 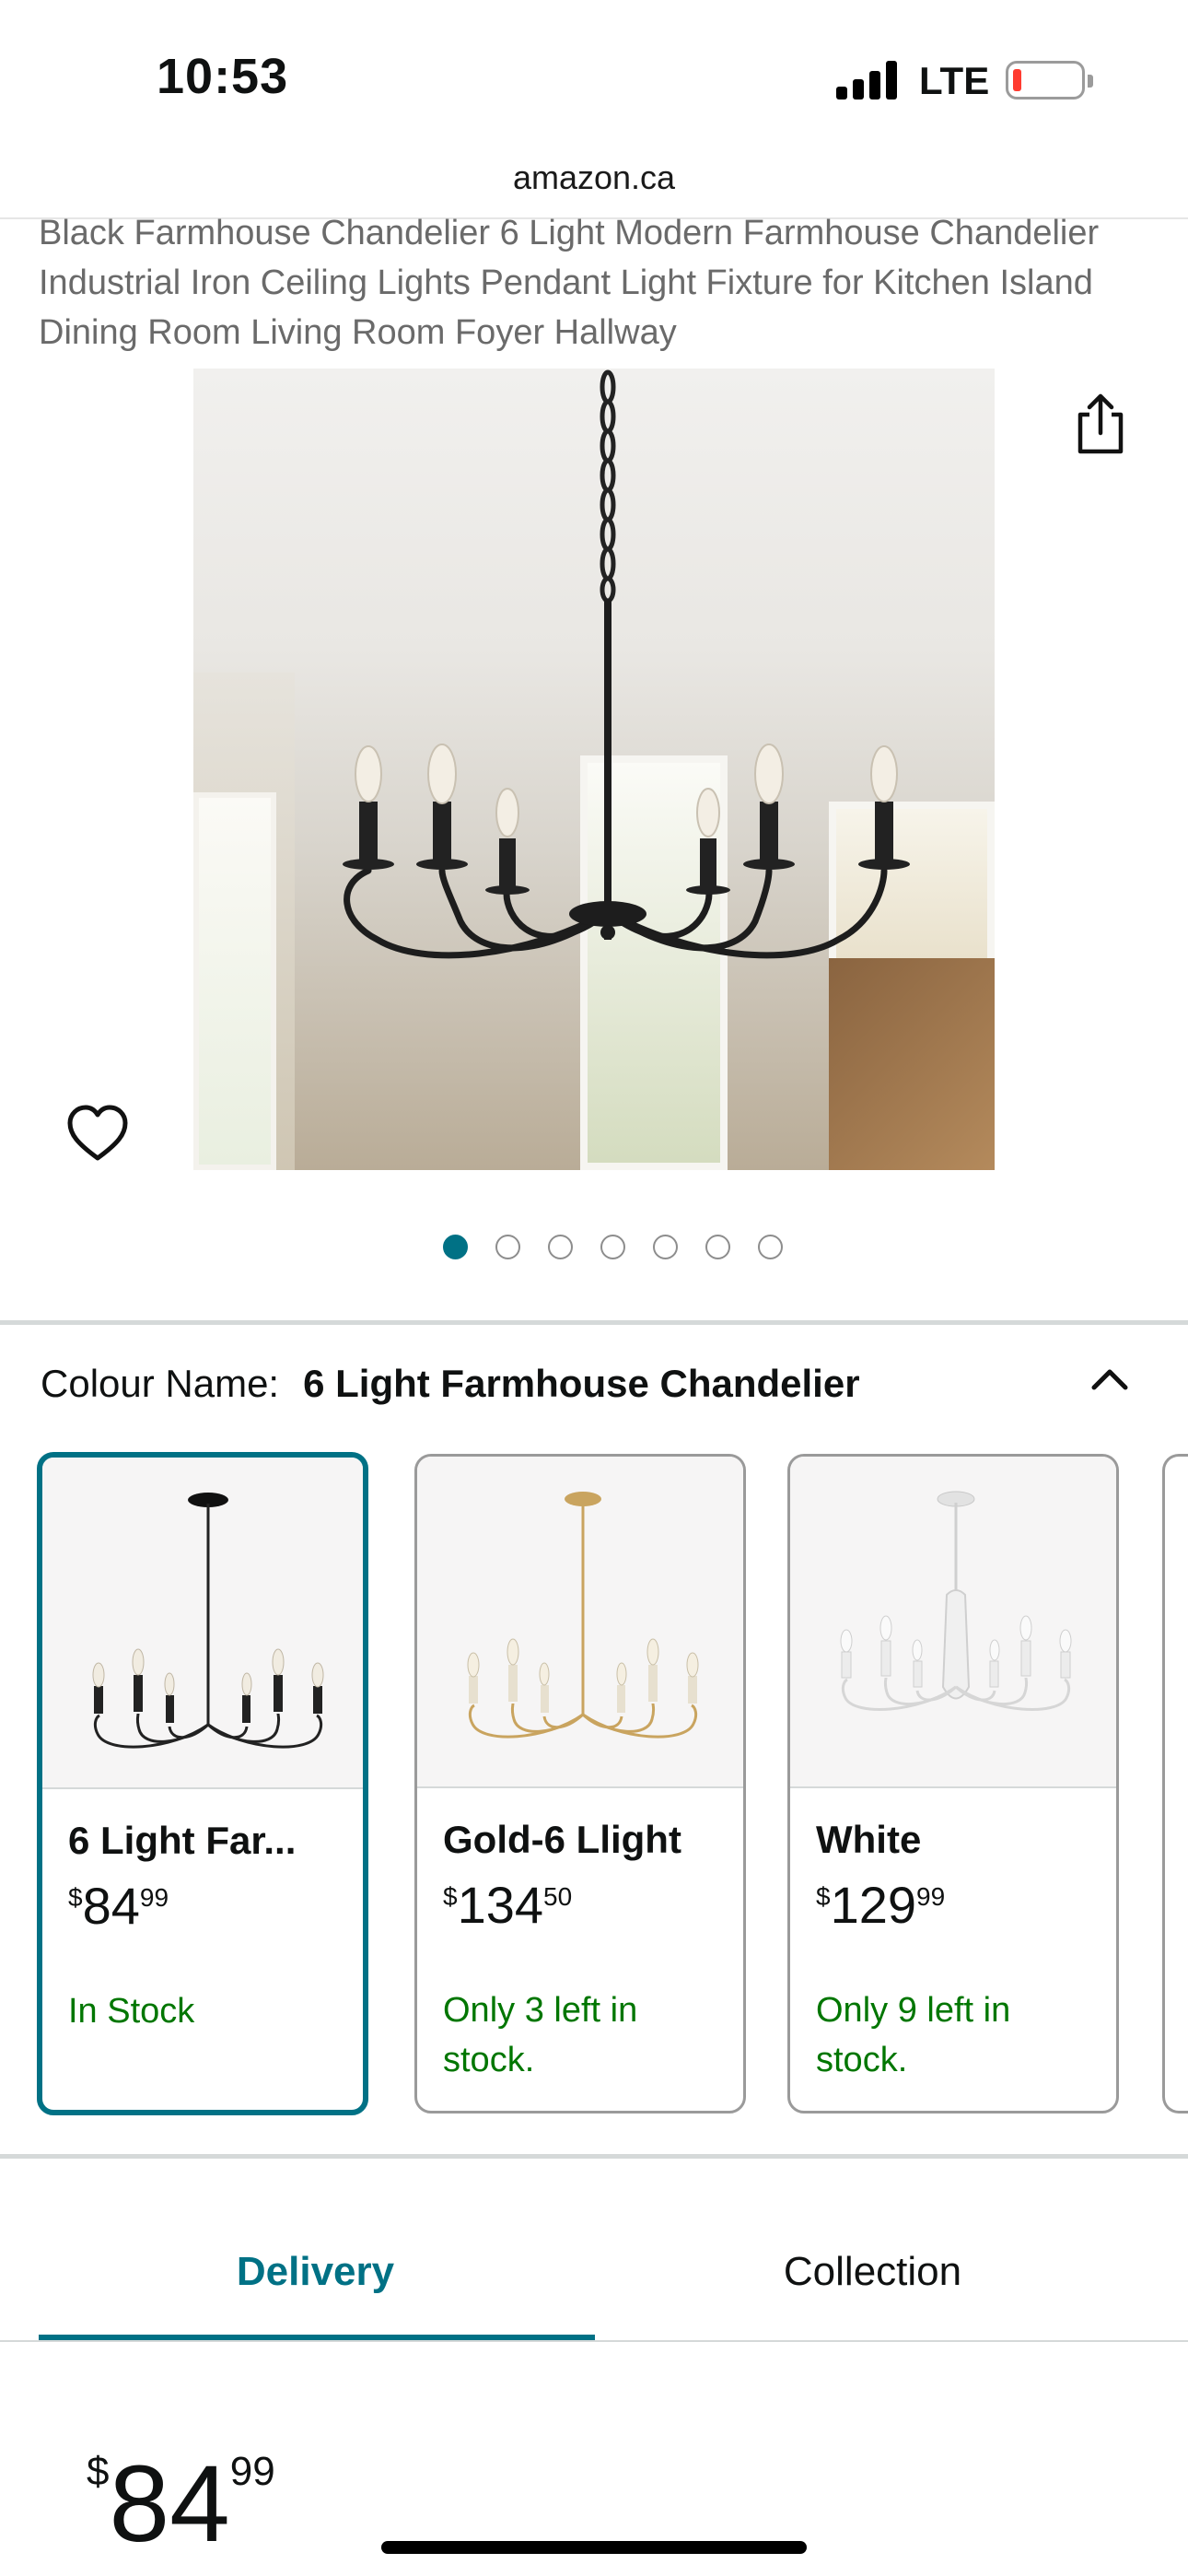 What do you see at coordinates (913, 2035) in the screenshot?
I see `variant-stock-status: Only 9 left in stock.` at bounding box center [913, 2035].